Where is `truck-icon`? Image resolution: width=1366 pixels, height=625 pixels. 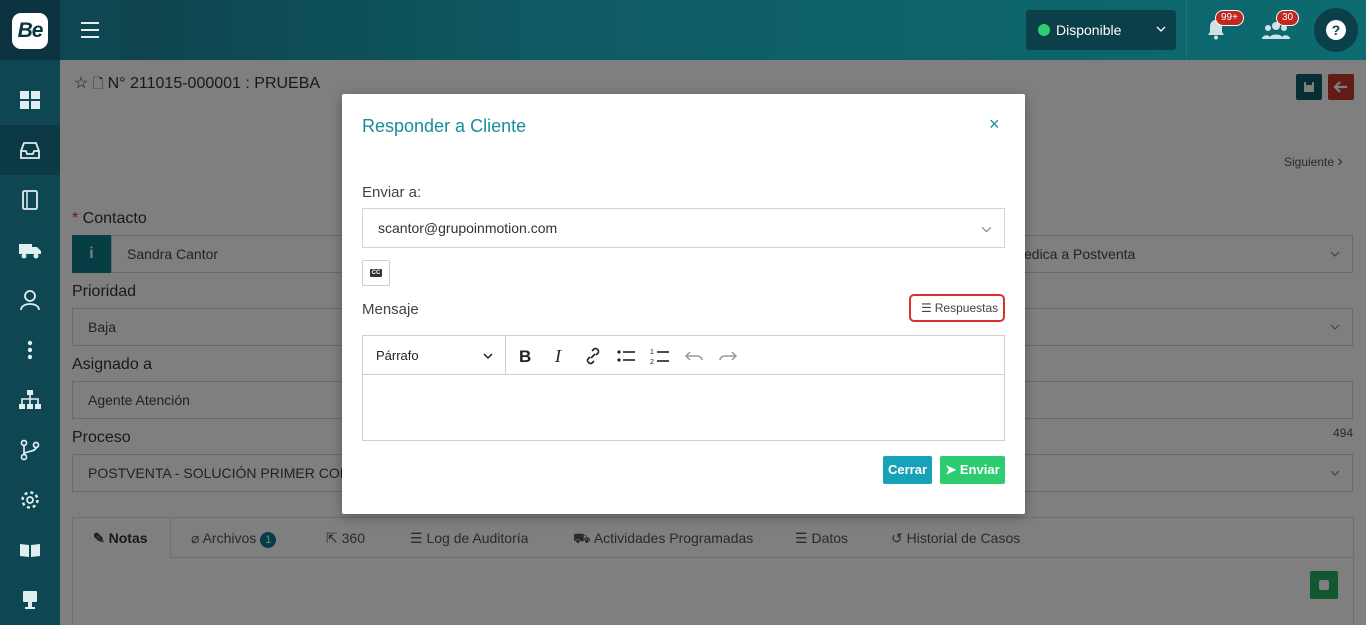
truck-icon is located at coordinates (30, 251).